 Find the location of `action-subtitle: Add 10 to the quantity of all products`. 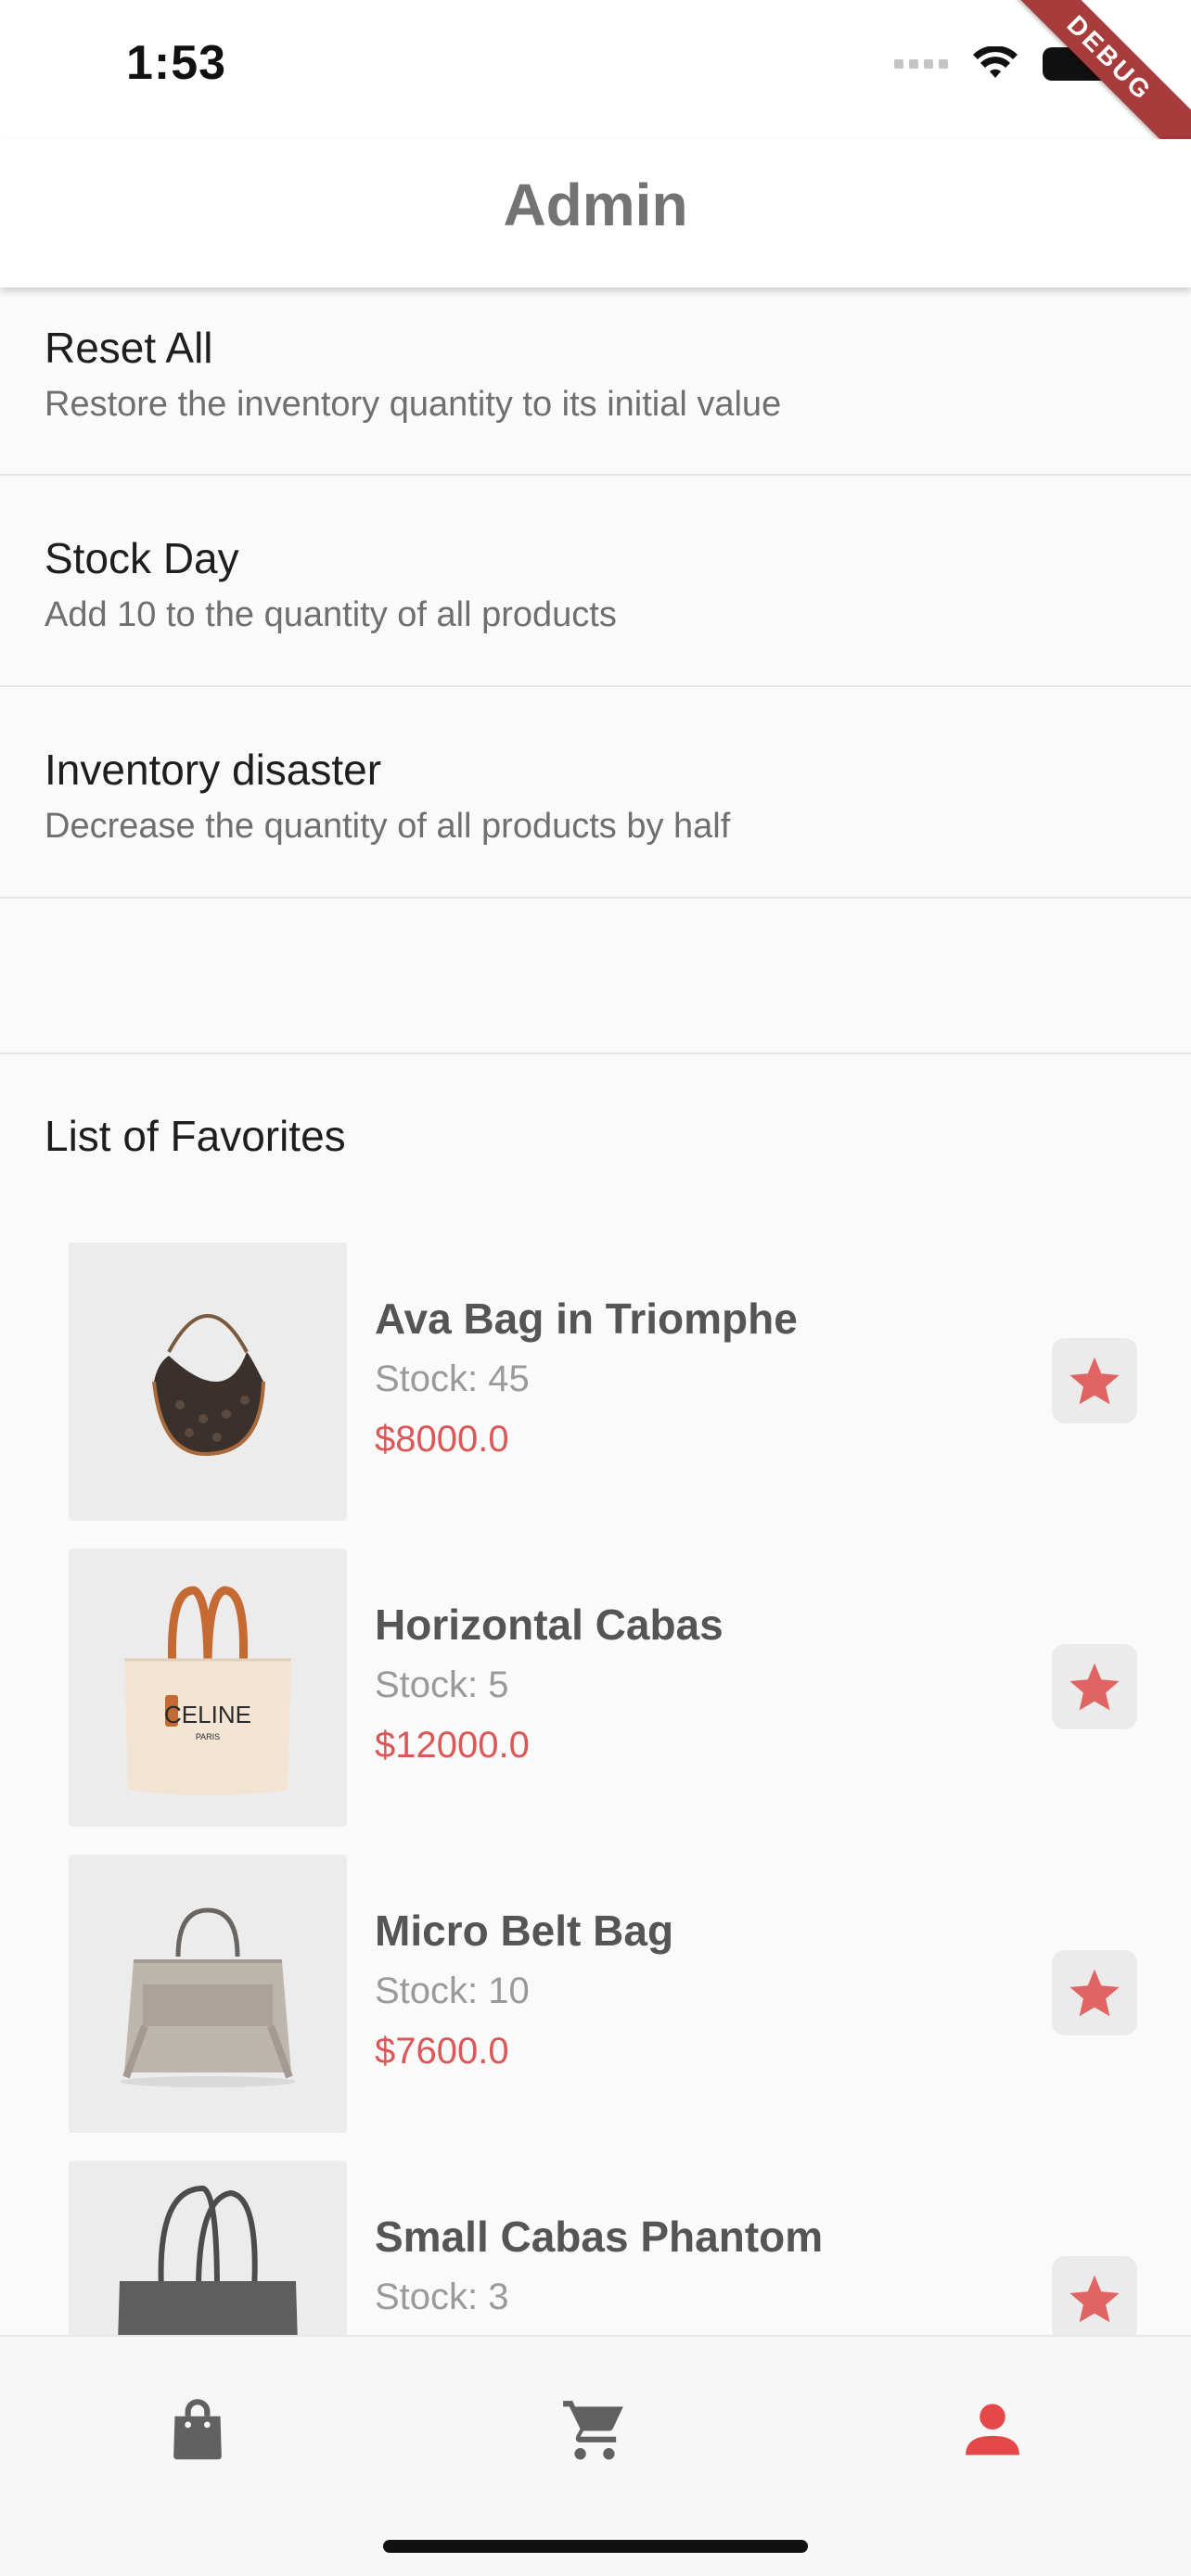

action-subtitle: Add 10 to the quantity of all products is located at coordinates (331, 615).